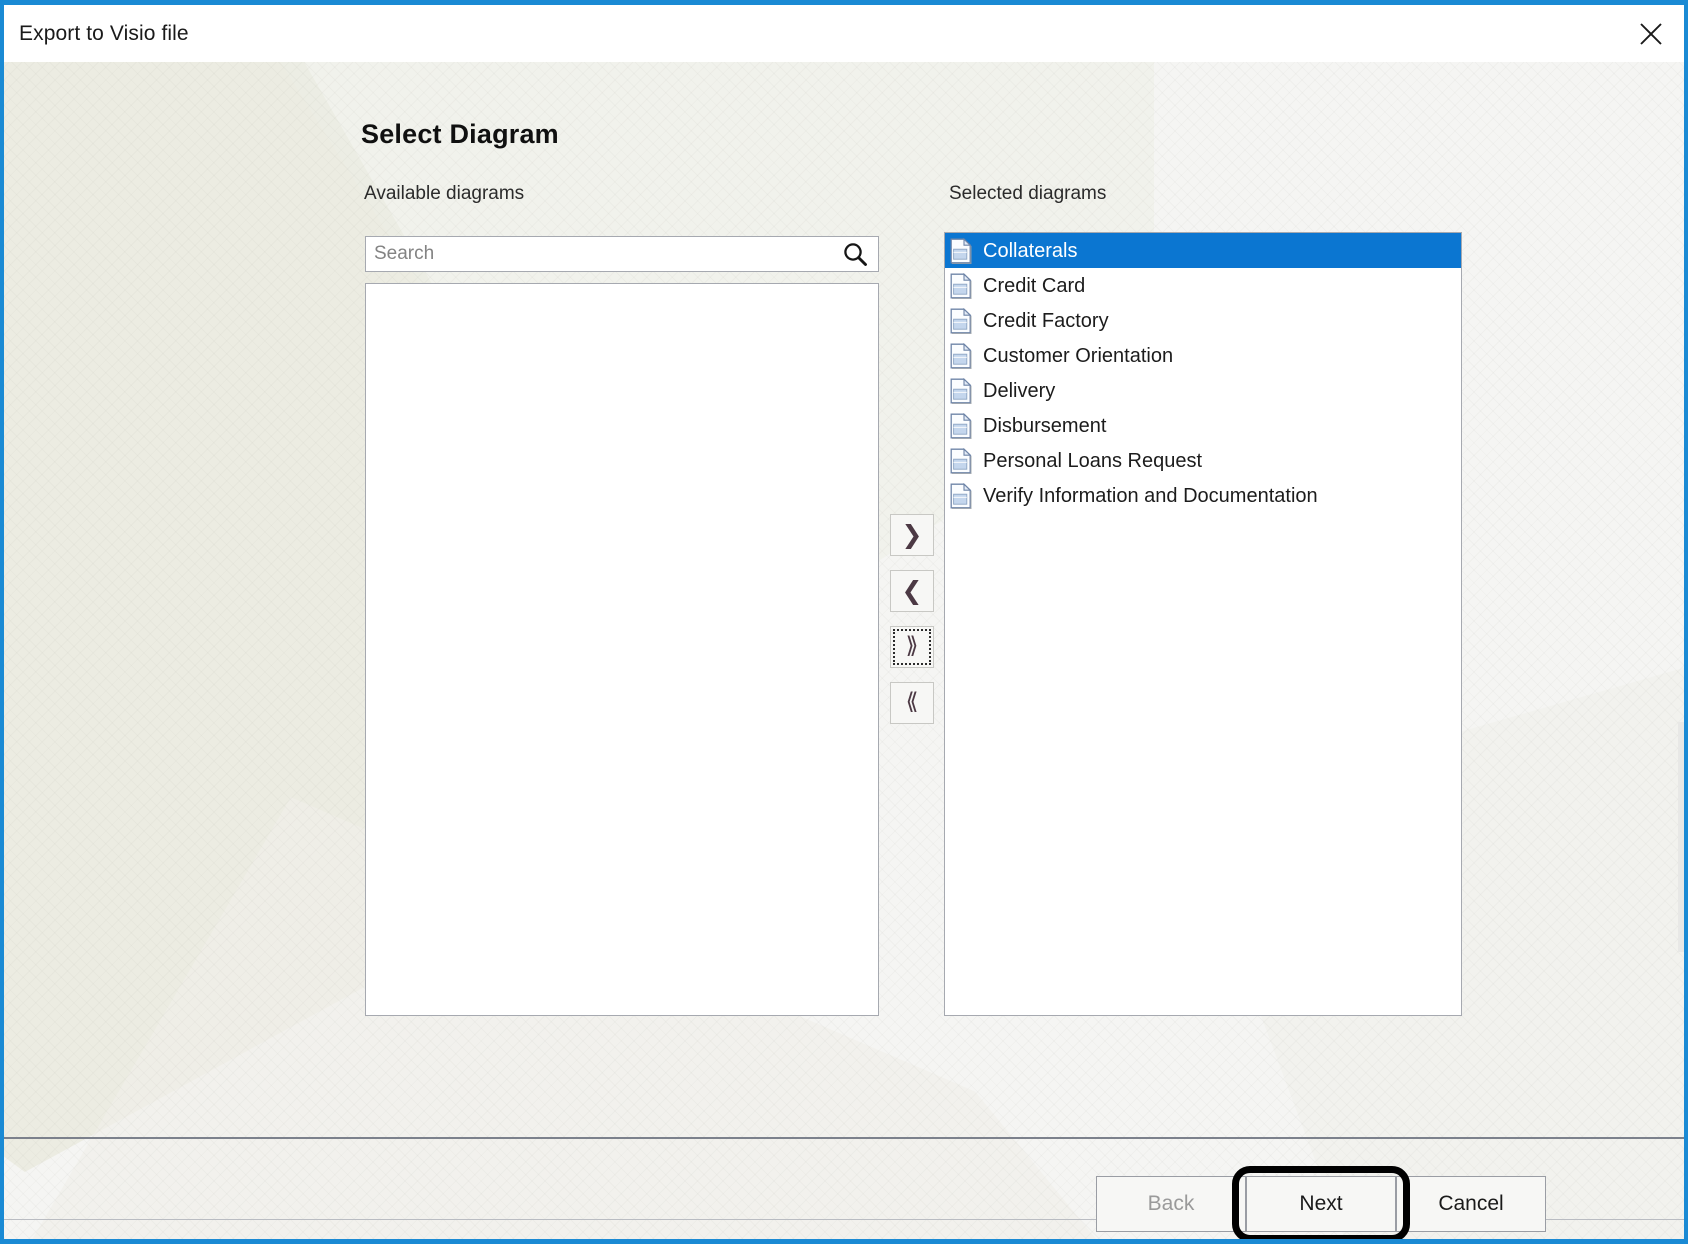  Describe the element at coordinates (1203, 425) in the screenshot. I see `list-item: Disbursement` at that location.